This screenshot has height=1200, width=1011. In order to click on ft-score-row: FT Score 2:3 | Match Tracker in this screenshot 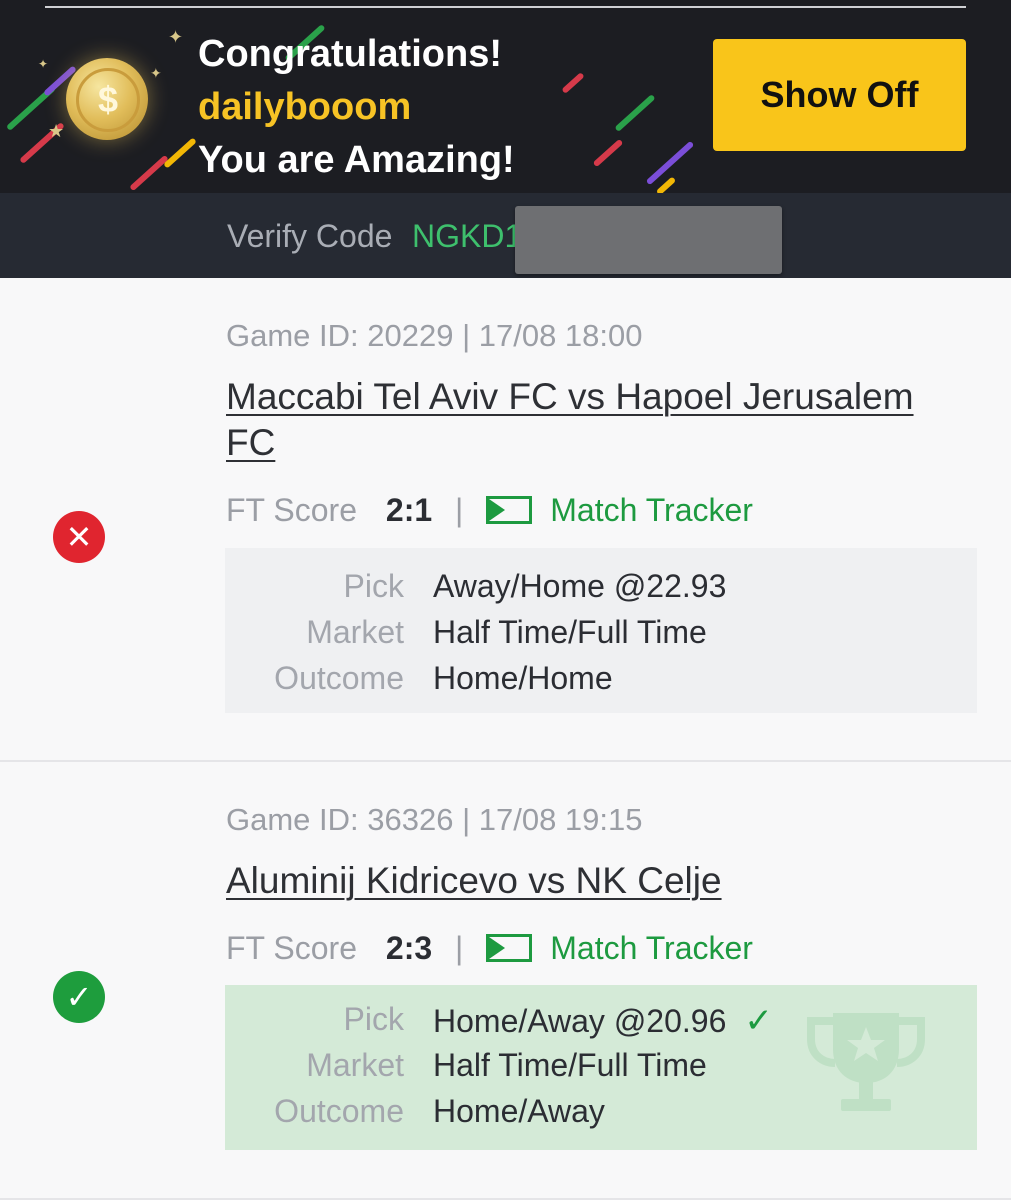, I will do `click(489, 948)`.